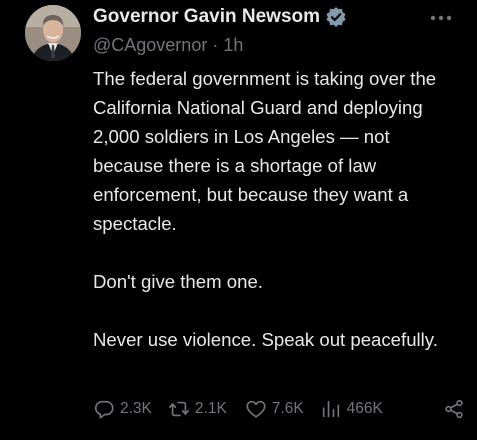 The height and width of the screenshot is (440, 477). I want to click on action-bar: 2.3K 2.1K 7.6K 466K, so click(279, 409).